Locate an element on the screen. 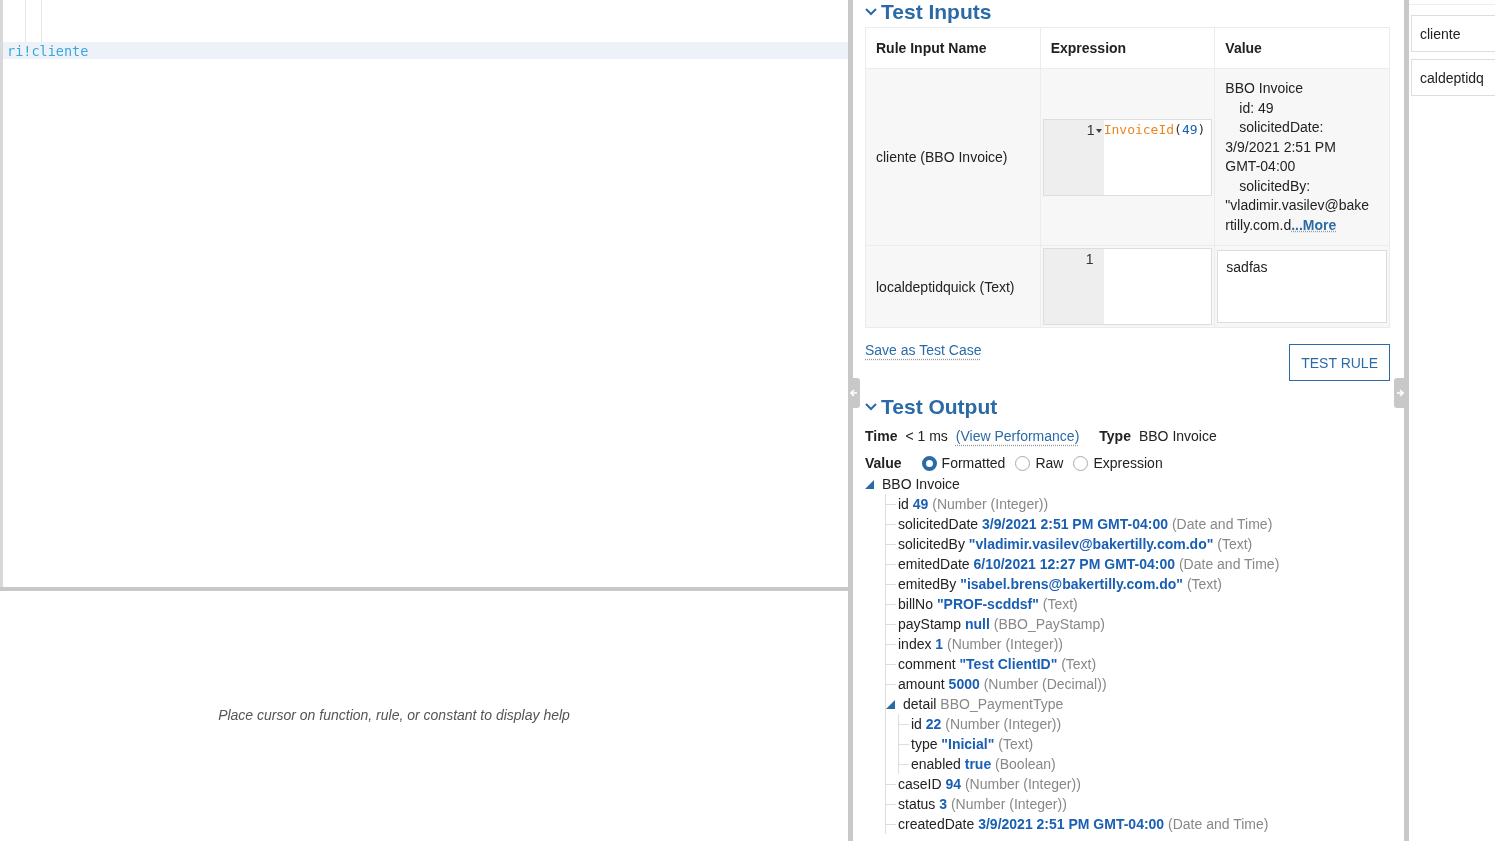  right-arrow-icon is located at coordinates (1400, 393).